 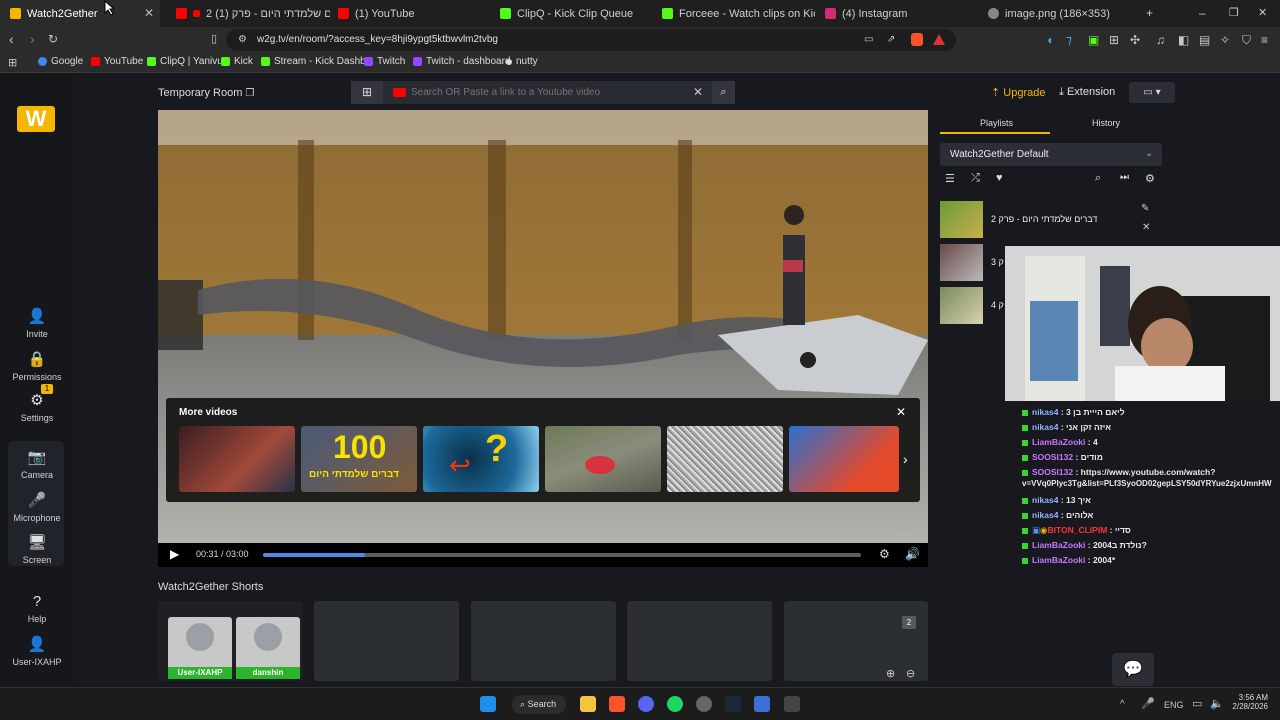 What do you see at coordinates (1077, 530) in the screenshot?
I see `chat-user: BITON_CLIPIM` at bounding box center [1077, 530].